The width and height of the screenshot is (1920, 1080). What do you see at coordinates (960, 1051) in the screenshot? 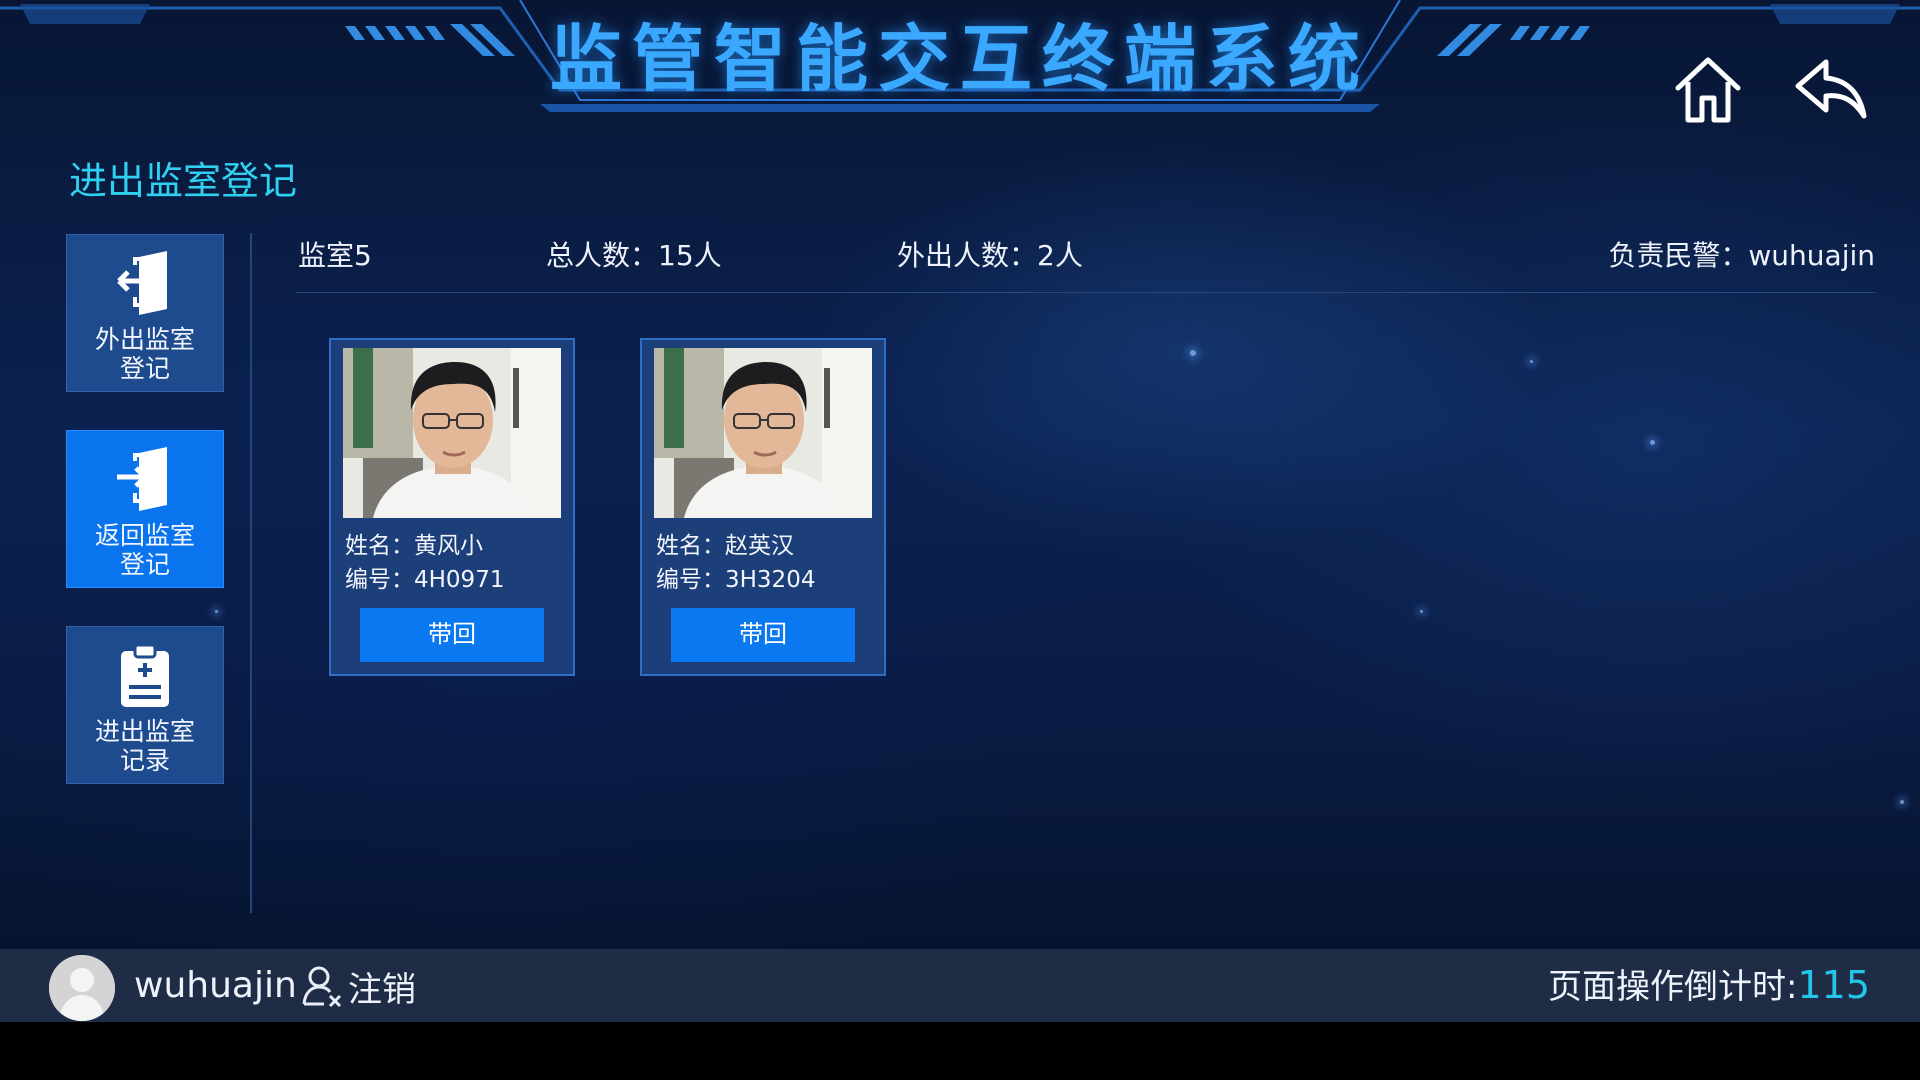
I see `bottom-edge` at bounding box center [960, 1051].